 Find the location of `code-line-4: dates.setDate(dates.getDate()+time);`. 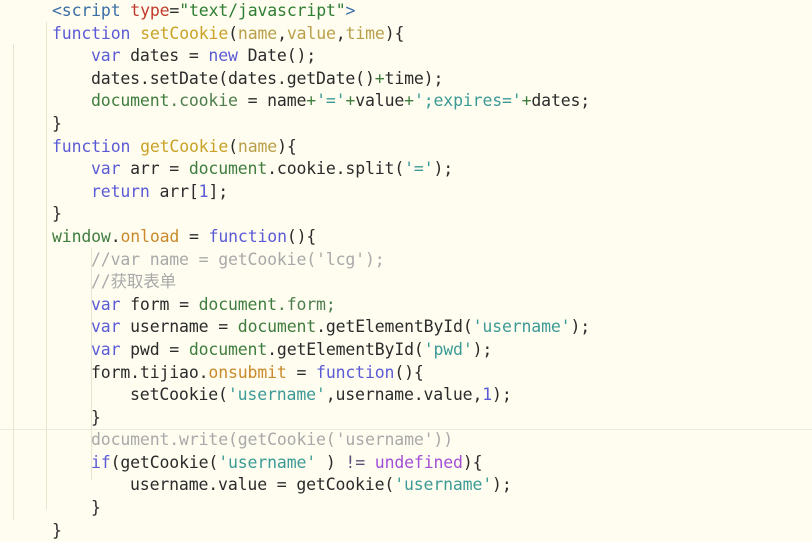

code-line-4: dates.setDate(dates.getDate()+time); is located at coordinates (406, 79).